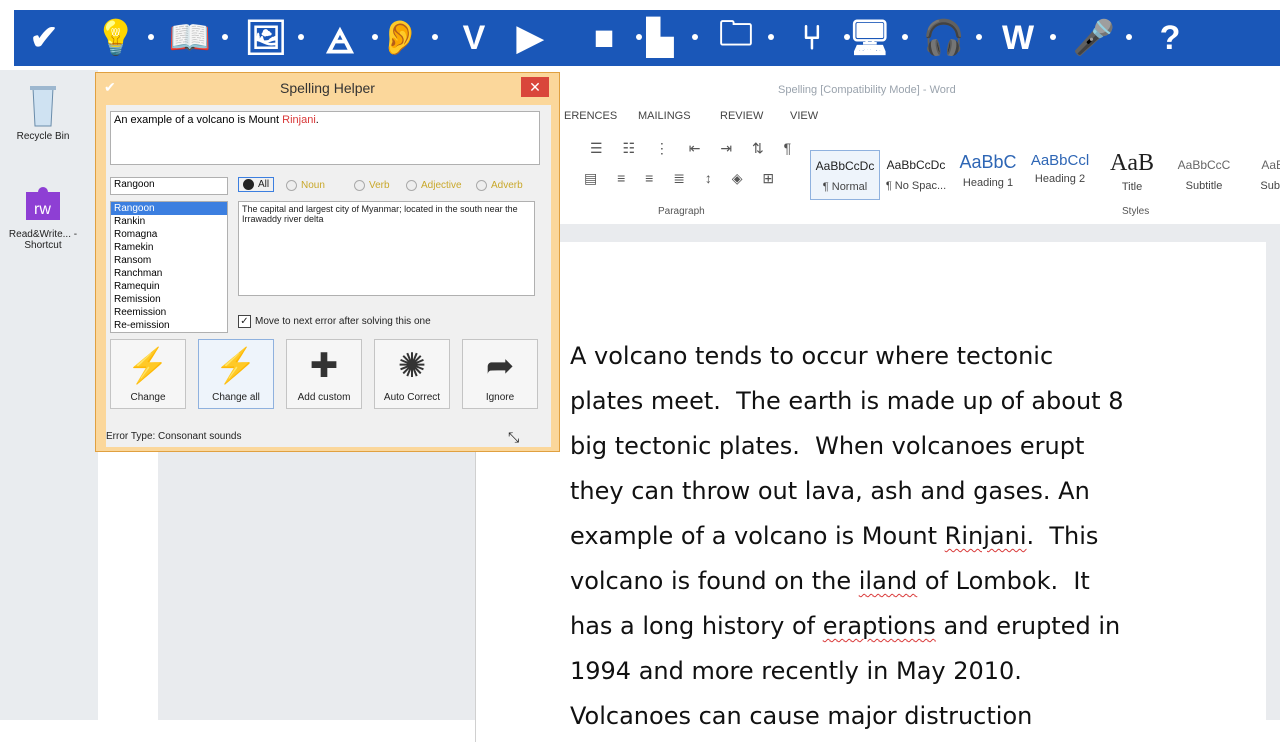  Describe the element at coordinates (299, 120) in the screenshot. I see `sentence-error-word: Rinjani` at that location.